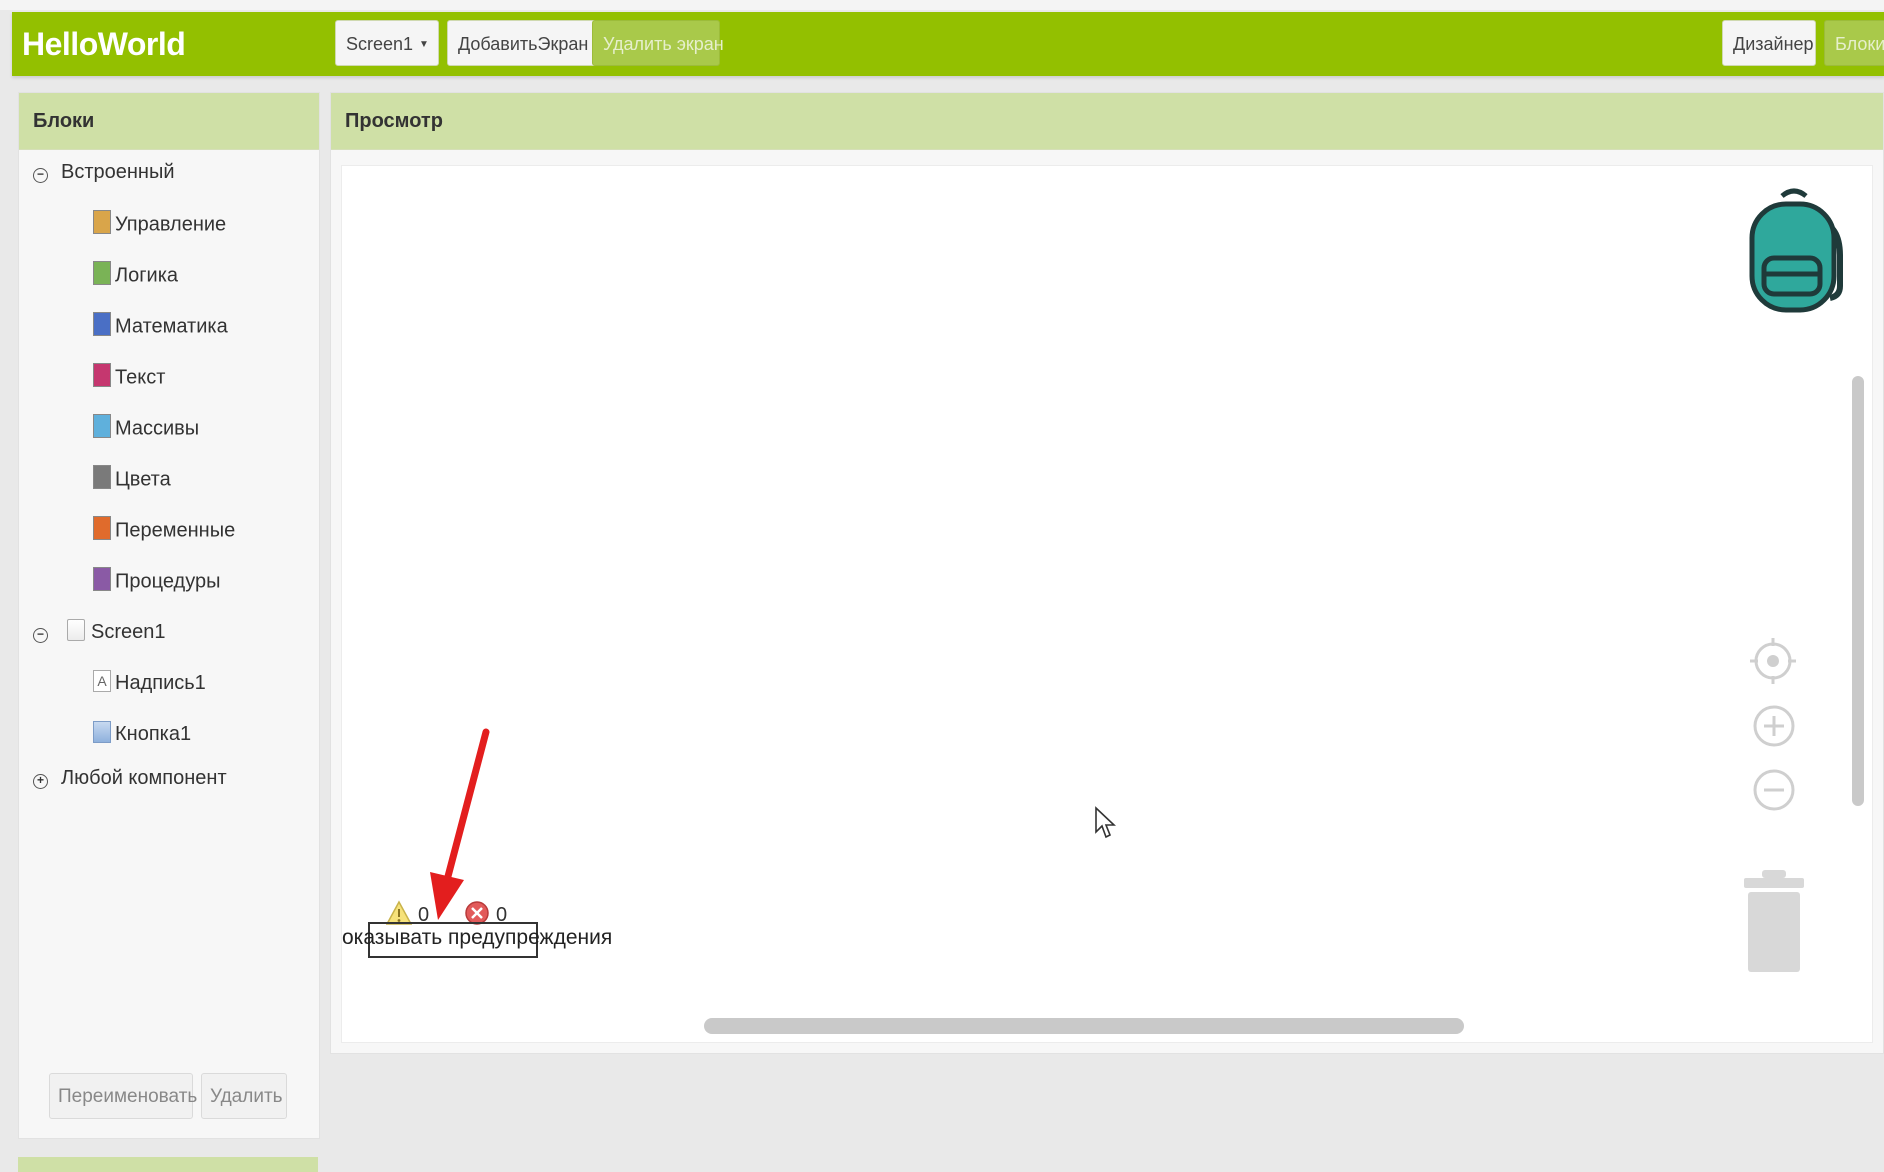 This screenshot has height=1172, width=1884. What do you see at coordinates (1107, 121) in the screenshot?
I see `viewer-panel-title: Просмотр` at bounding box center [1107, 121].